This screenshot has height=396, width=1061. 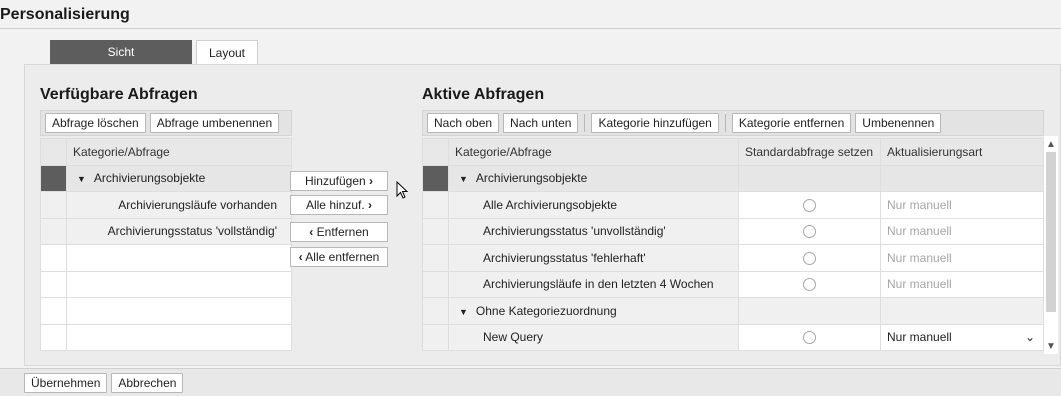 I want to click on group-cell: ▼ Archivierungsobjekte, so click(x=593, y=178).